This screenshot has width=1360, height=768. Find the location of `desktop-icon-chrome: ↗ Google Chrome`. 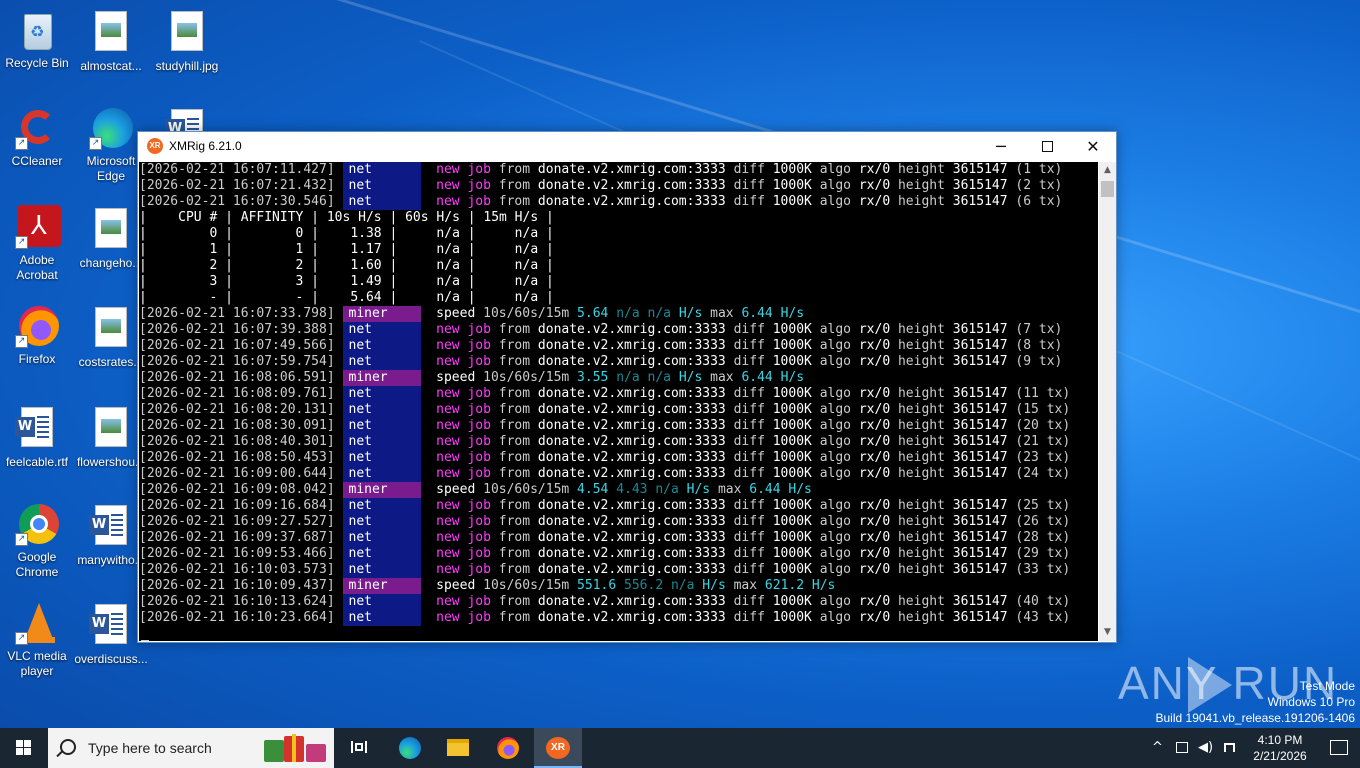

desktop-icon-chrome: ↗ Google Chrome is located at coordinates (37, 541).